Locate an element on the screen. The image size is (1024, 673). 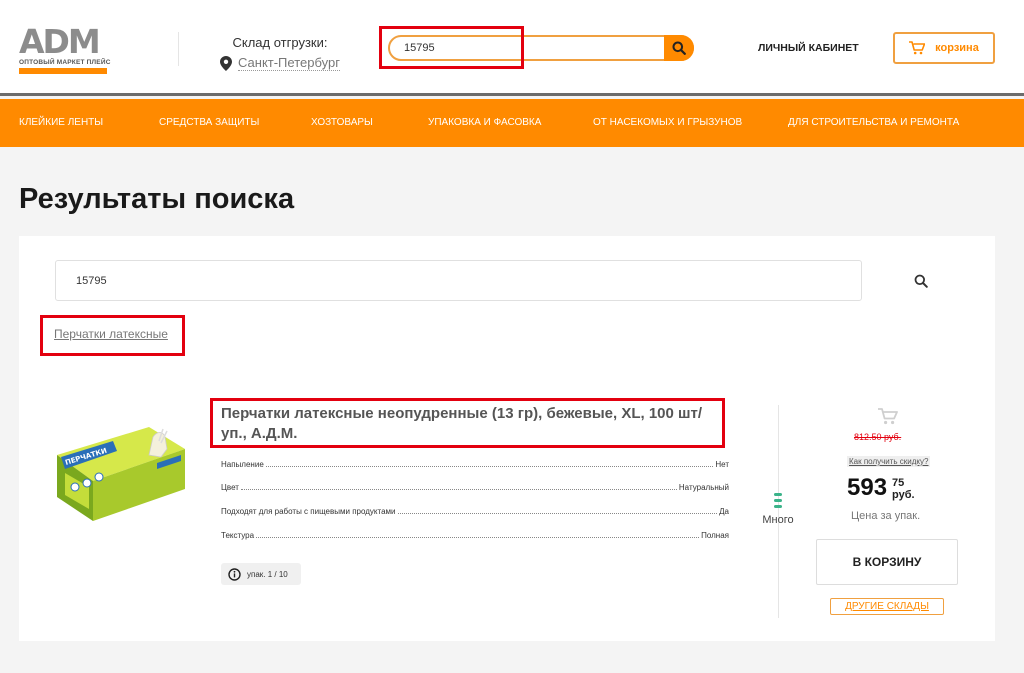
spec-row: Цвет Натуральный is located at coordinates (475, 487).